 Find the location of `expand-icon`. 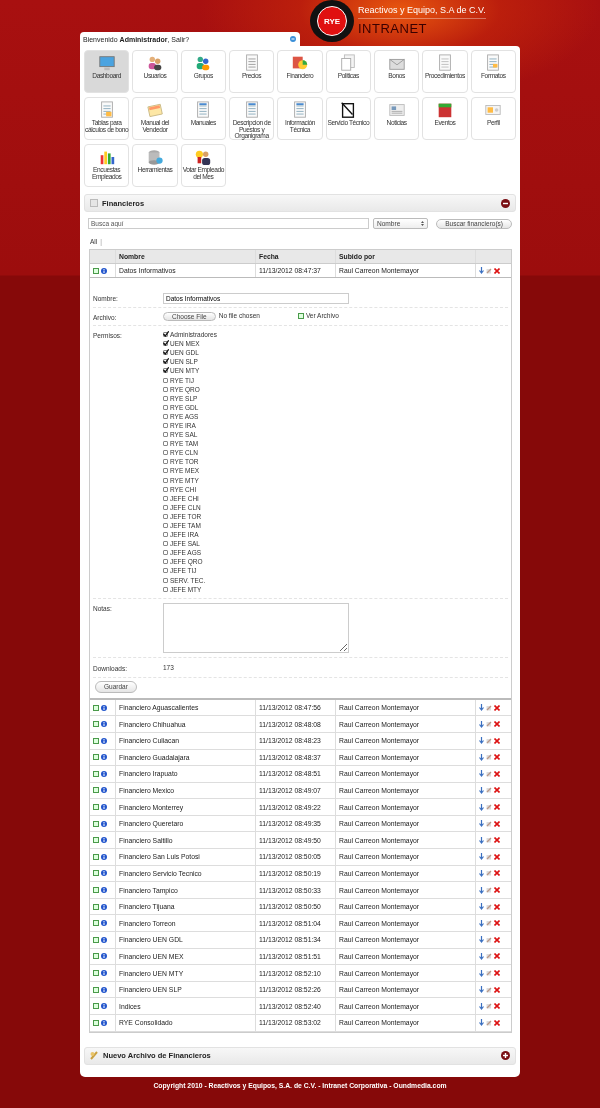

expand-icon is located at coordinates (505, 1056).